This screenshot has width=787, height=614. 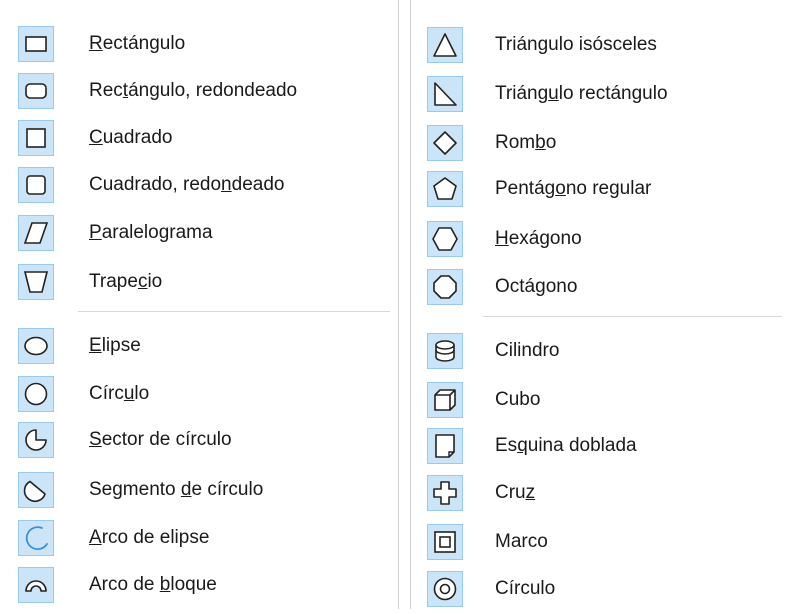 What do you see at coordinates (515, 492) in the screenshot?
I see `menu-item-label: Cruz` at bounding box center [515, 492].